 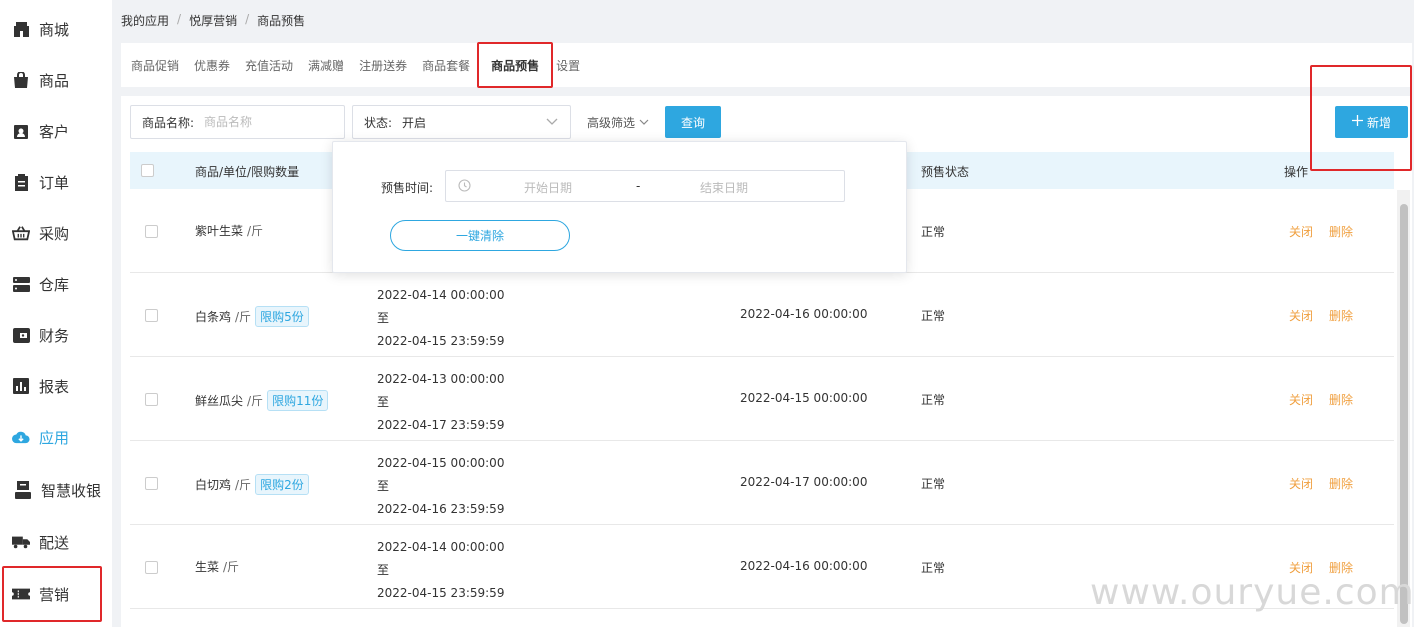 I want to click on sidebar-item-marketing: 营销, so click(x=52, y=594).